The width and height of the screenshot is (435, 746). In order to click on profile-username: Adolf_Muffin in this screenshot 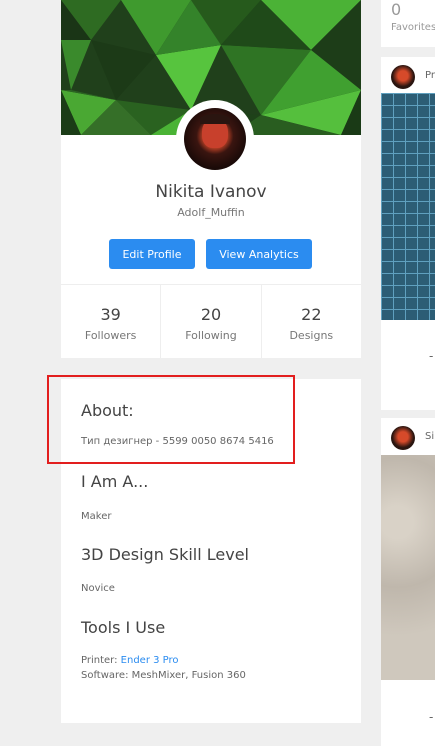, I will do `click(211, 212)`.